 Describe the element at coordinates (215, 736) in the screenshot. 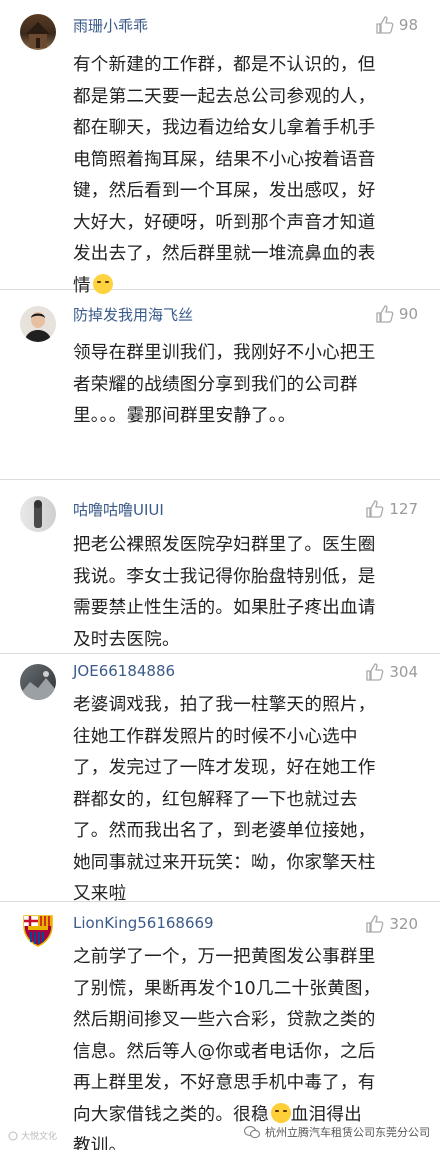

I see `text-line: 往她工作群发照片的时候不小心选中` at that location.